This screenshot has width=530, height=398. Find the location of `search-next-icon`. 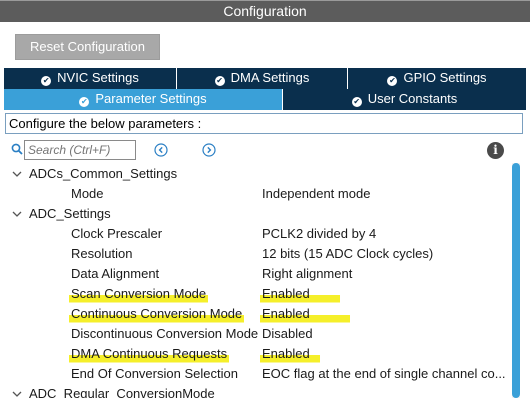

search-next-icon is located at coordinates (209, 150).